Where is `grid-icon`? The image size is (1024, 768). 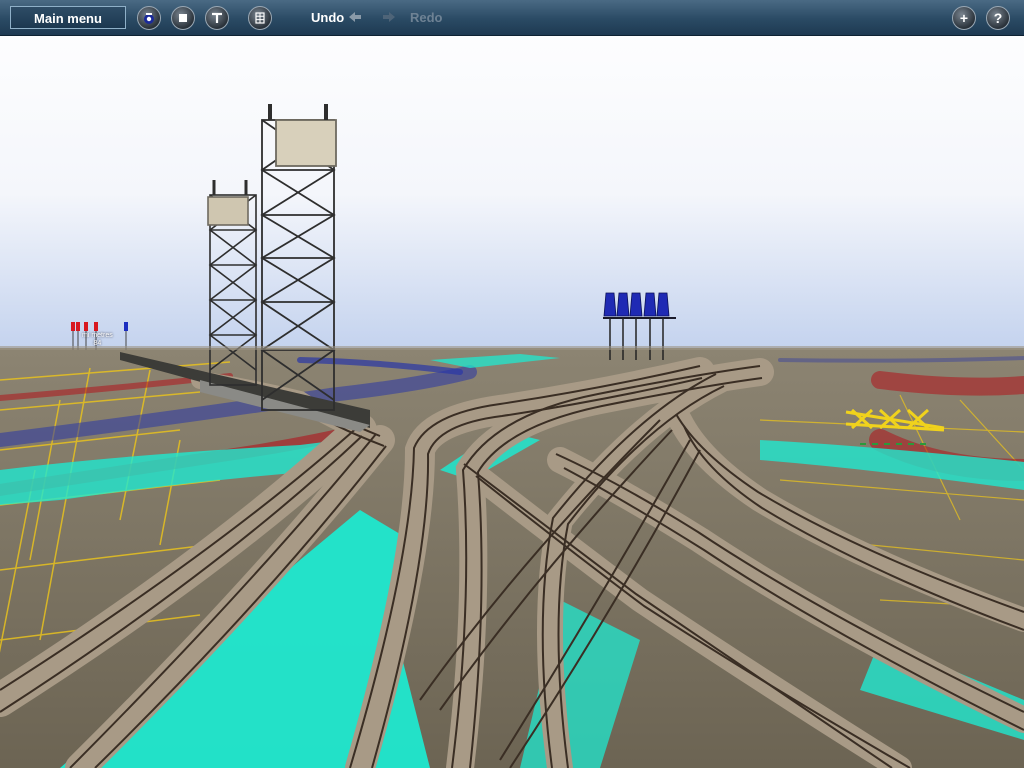
grid-icon is located at coordinates (260, 18).